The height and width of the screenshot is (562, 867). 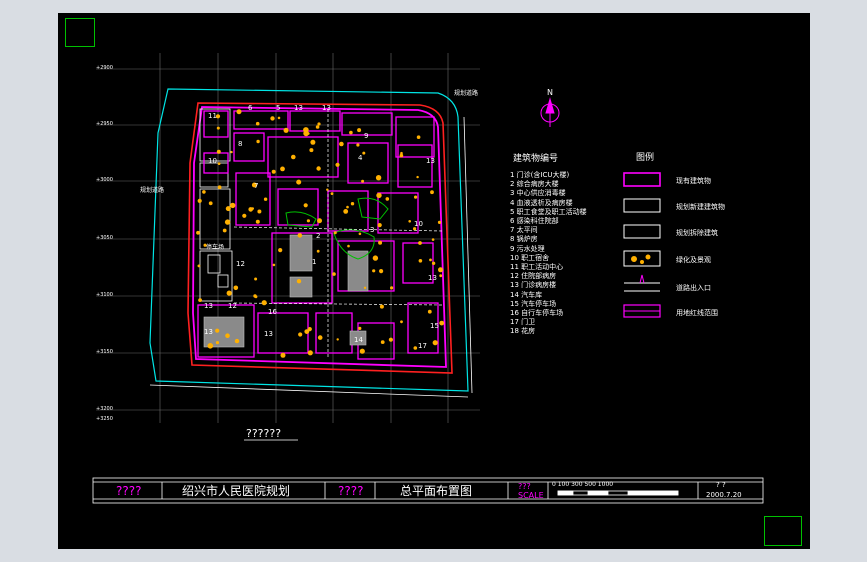 I want to click on building-number: 5, so click(x=278, y=108).